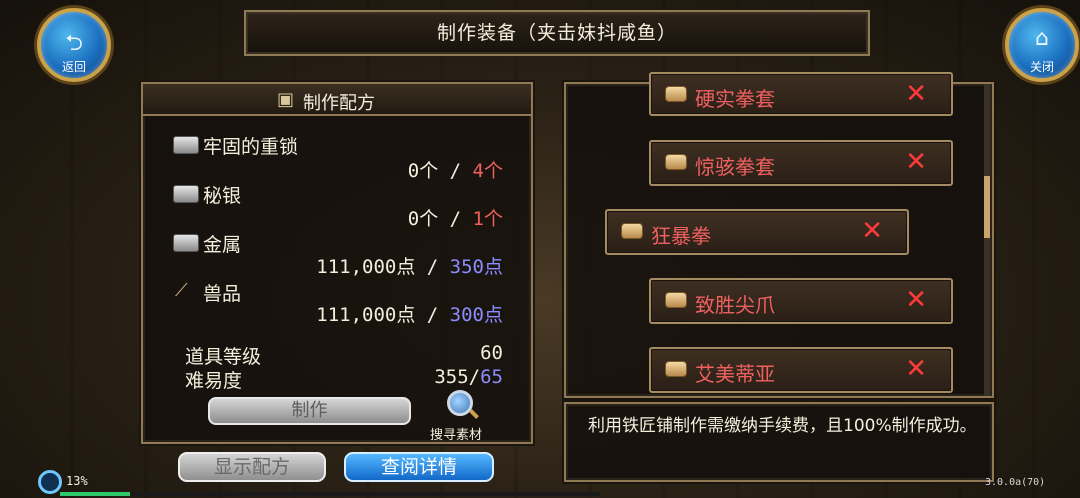 Image resolution: width=1080 pixels, height=498 pixels. Describe the element at coordinates (801, 163) in the screenshot. I see `list-item: 惊骇拳套 ✕` at that location.